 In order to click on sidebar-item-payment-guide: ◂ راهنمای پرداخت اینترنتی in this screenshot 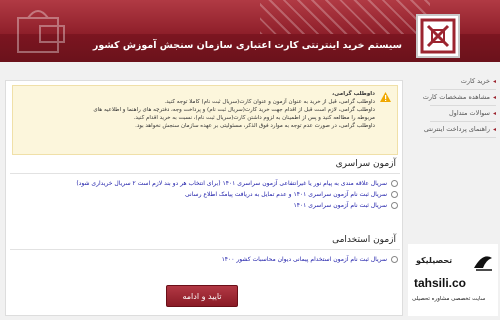, I will do `click(460, 130)`.